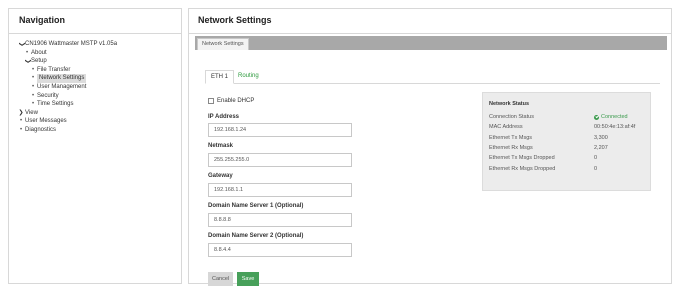 Image resolution: width=678 pixels, height=291 pixels. What do you see at coordinates (99, 61) in the screenshot?
I see `tree-item-setup: ❯ Setup` at bounding box center [99, 61].